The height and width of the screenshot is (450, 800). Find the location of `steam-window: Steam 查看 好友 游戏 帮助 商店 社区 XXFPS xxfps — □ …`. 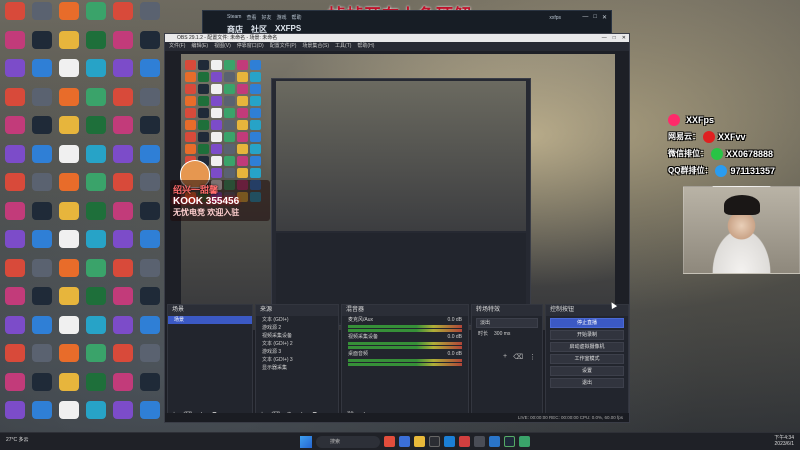

steam-window: Steam 查看 好友 游戏 帮助 商店 社区 XXFPS xxfps — □ … is located at coordinates (407, 22).